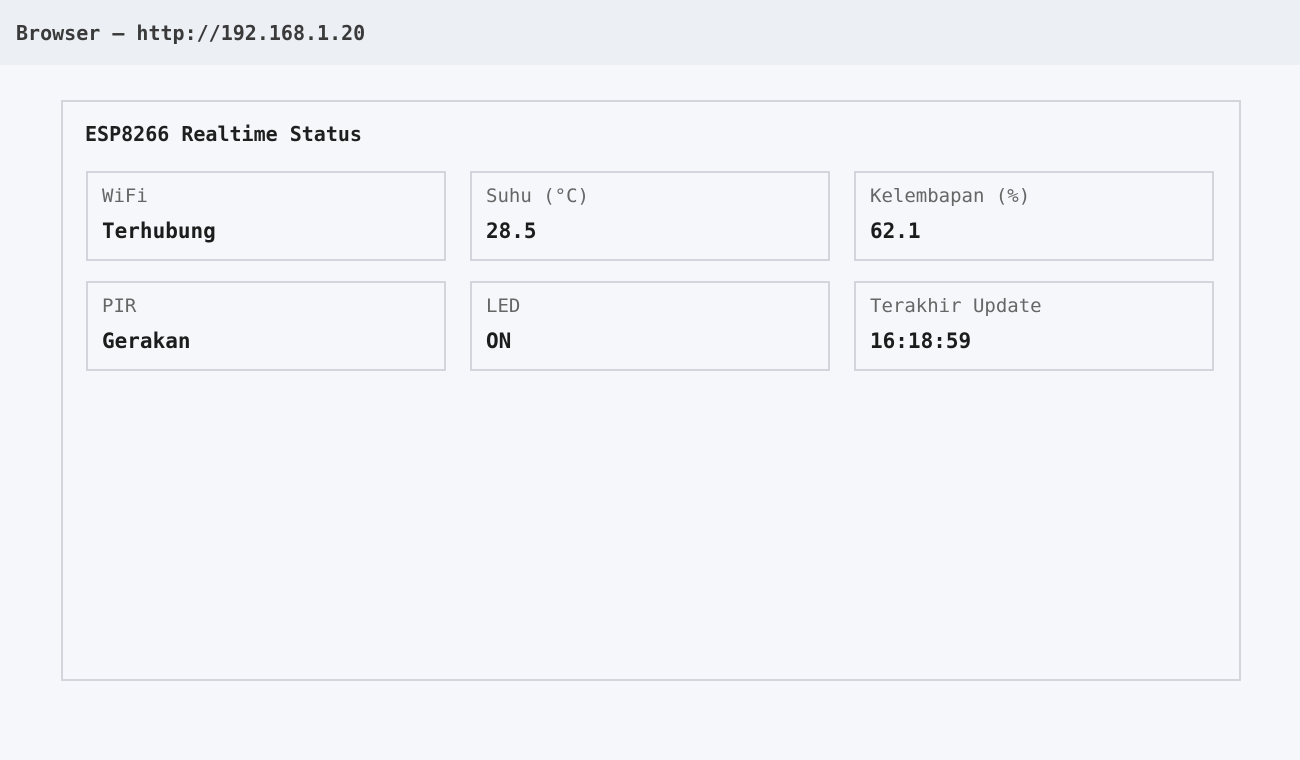 The width and height of the screenshot is (1300, 760). What do you see at coordinates (119, 306) in the screenshot?
I see `card-label: PIR` at bounding box center [119, 306].